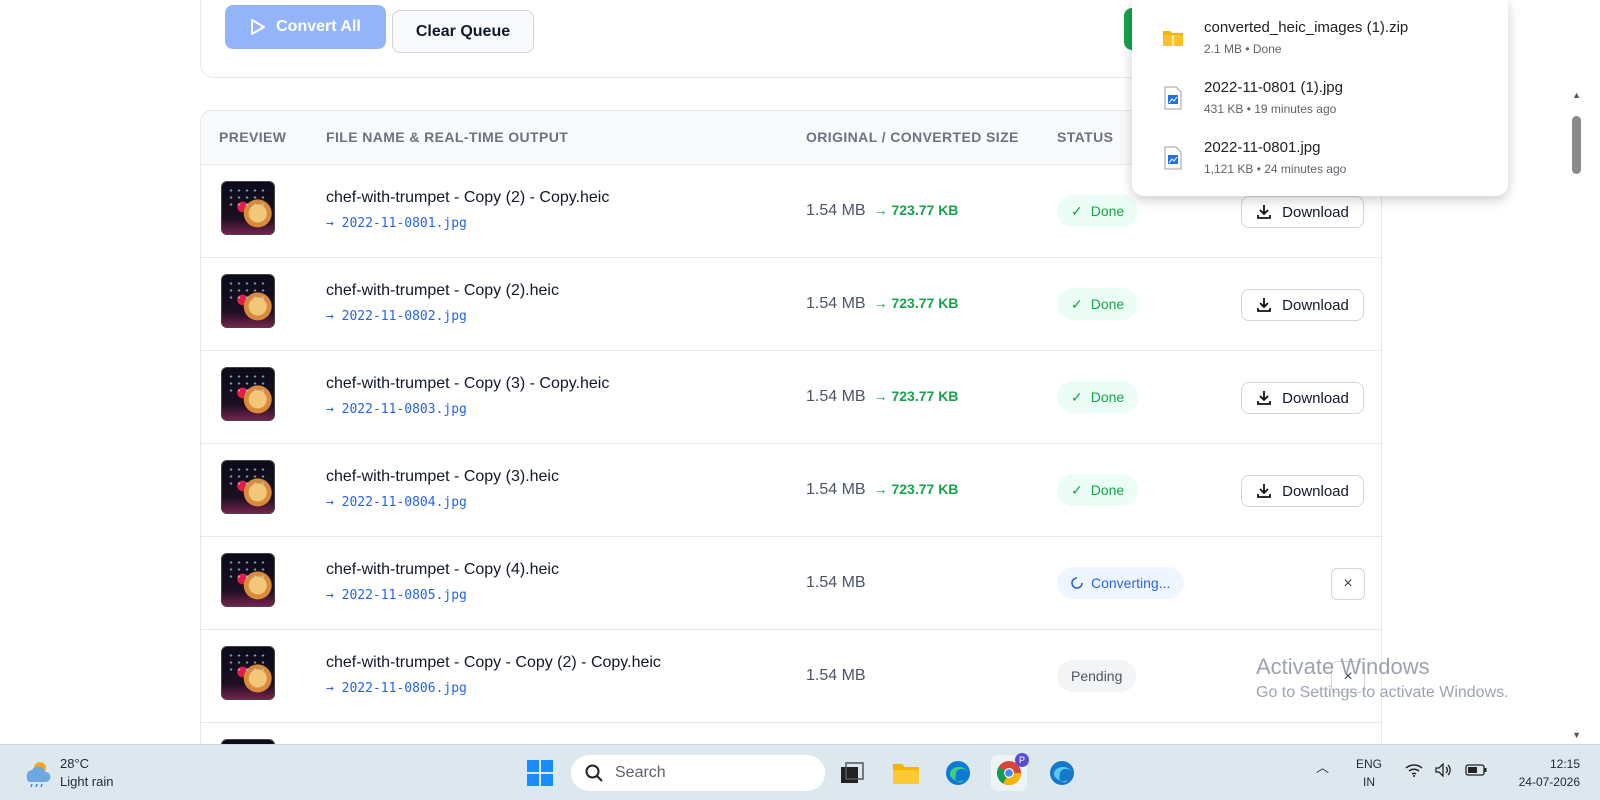 This screenshot has height=800, width=1600. What do you see at coordinates (318, 26) in the screenshot?
I see `convert-all-label: Convert All` at bounding box center [318, 26].